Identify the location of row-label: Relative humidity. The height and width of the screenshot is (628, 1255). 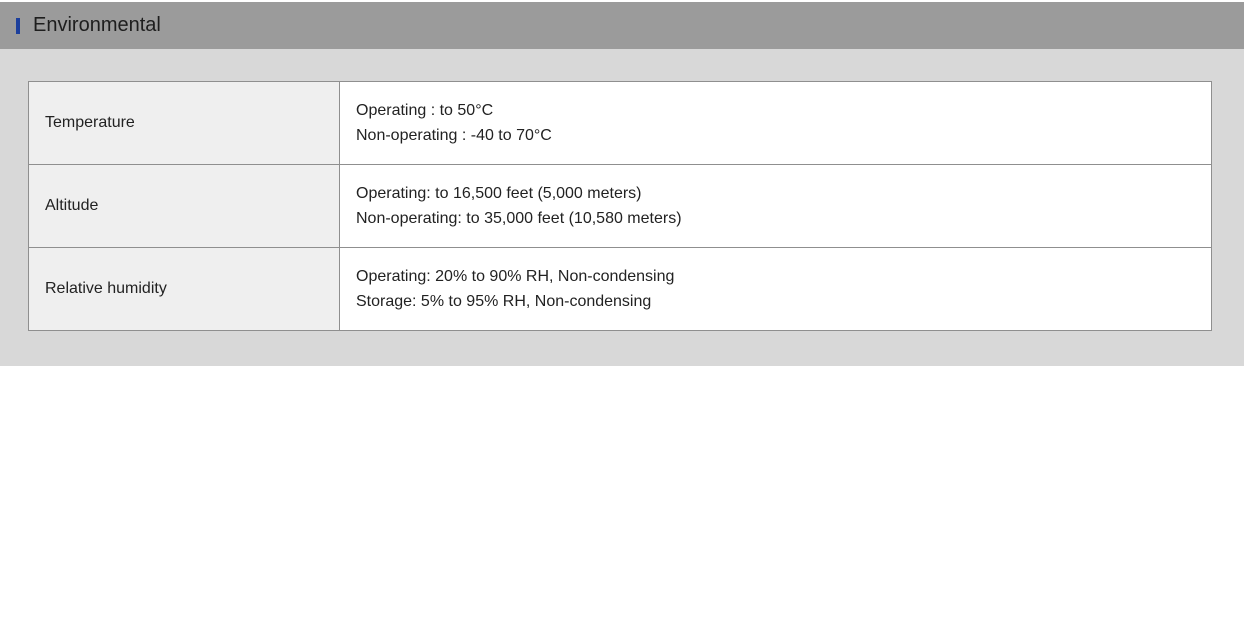
(184, 289).